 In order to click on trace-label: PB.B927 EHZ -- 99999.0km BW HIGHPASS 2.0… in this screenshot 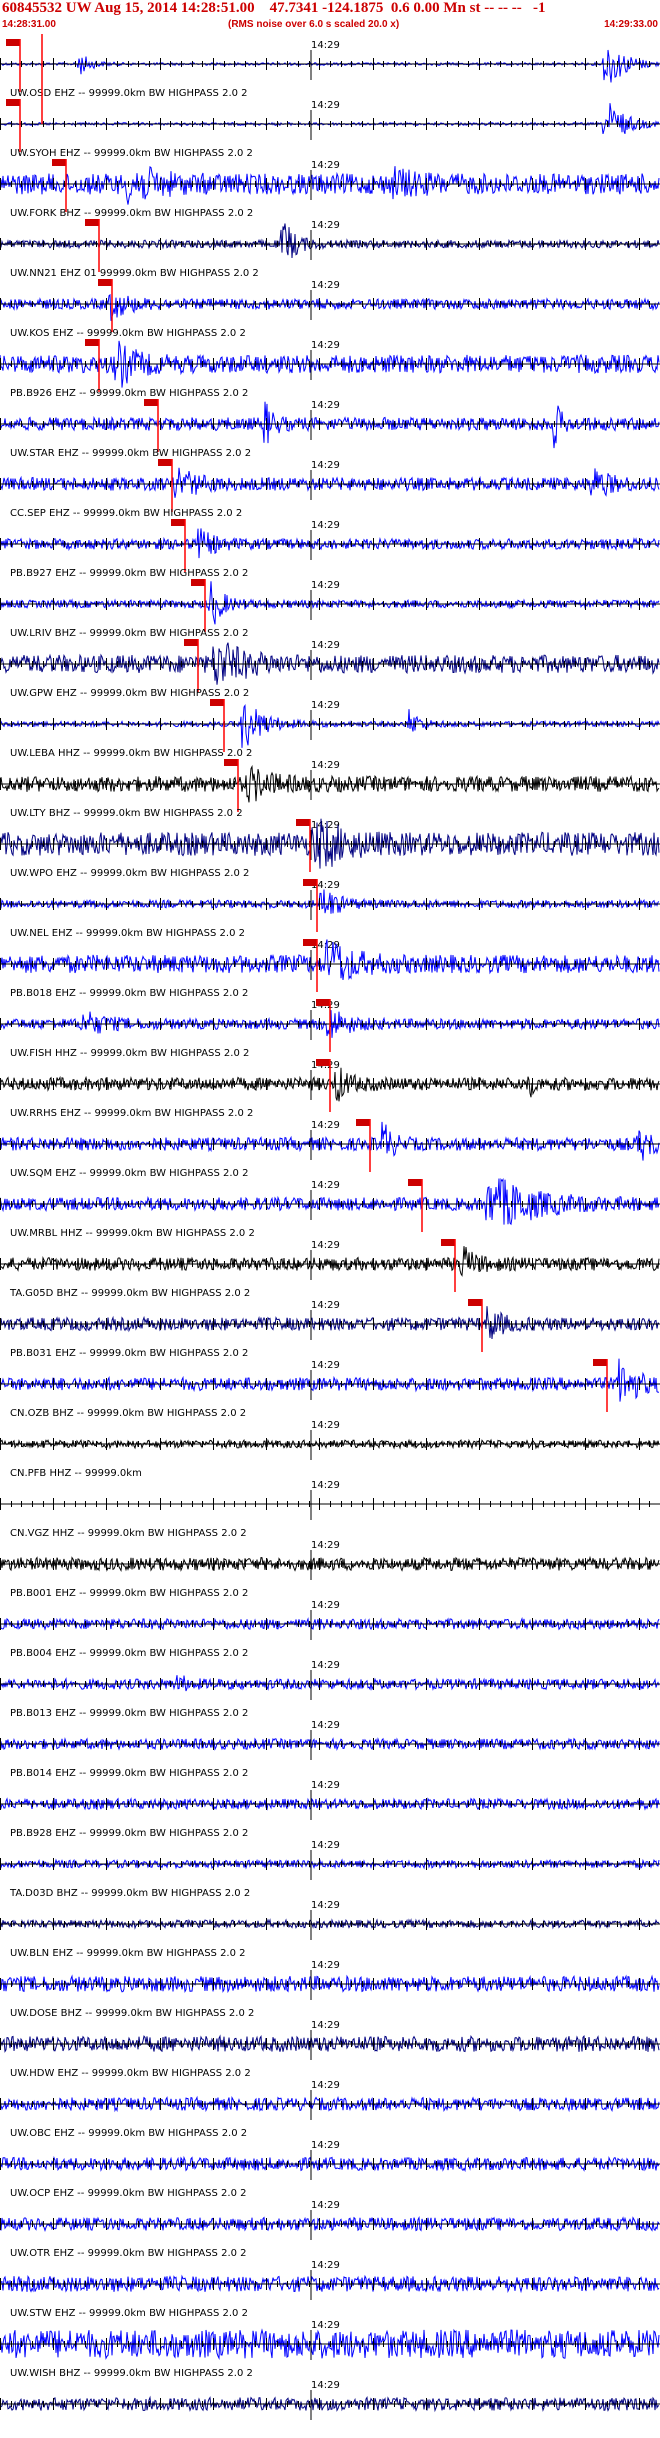, I will do `click(129, 573)`.